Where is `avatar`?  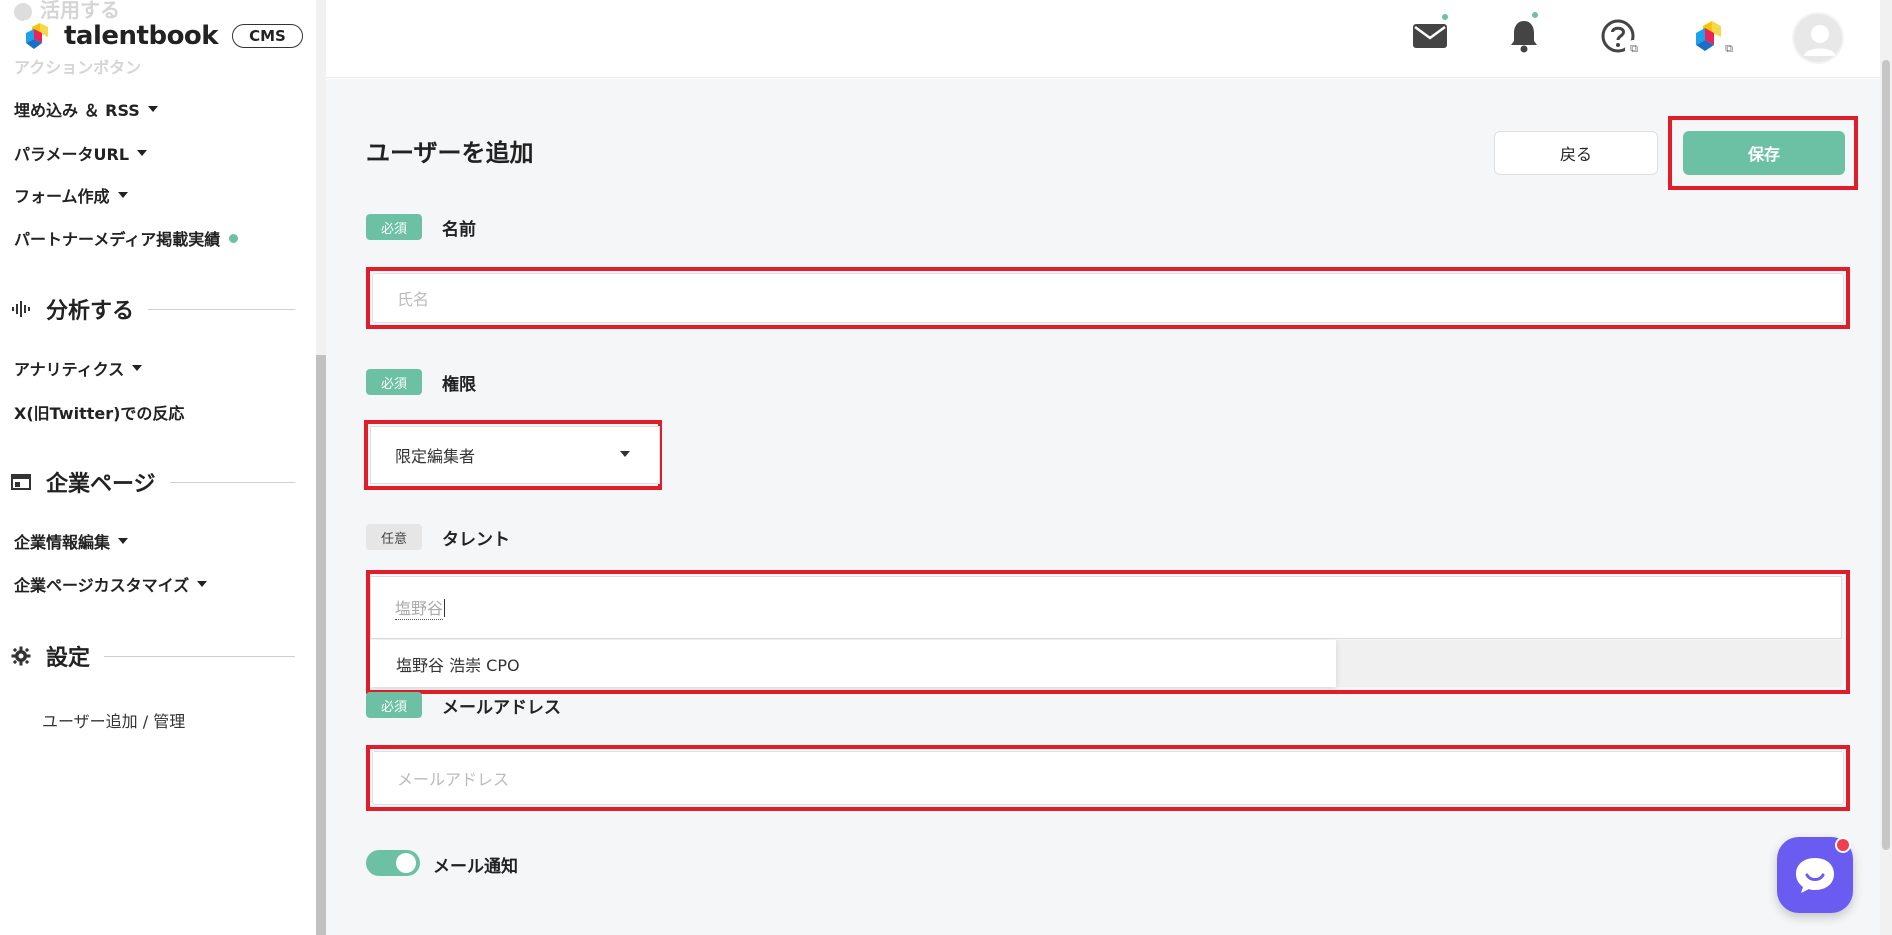 avatar is located at coordinates (1818, 38).